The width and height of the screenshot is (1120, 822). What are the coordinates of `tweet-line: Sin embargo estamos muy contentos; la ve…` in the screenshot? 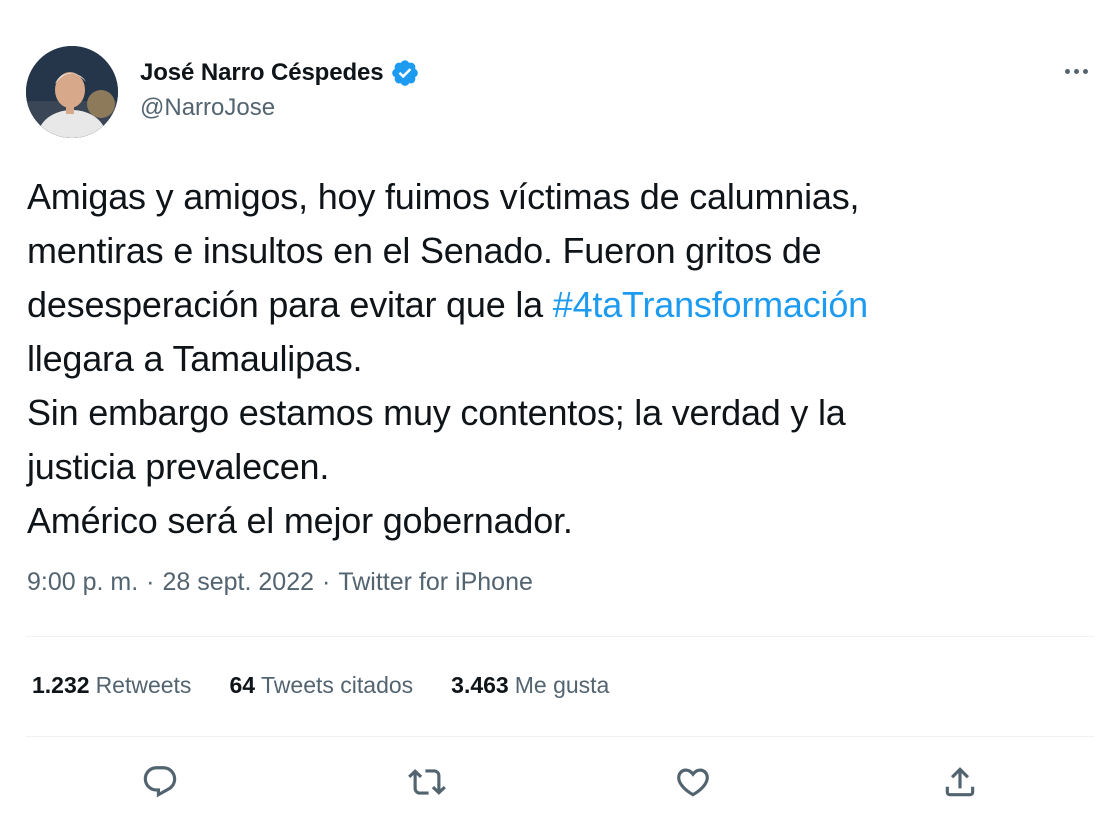 It's located at (436, 412).